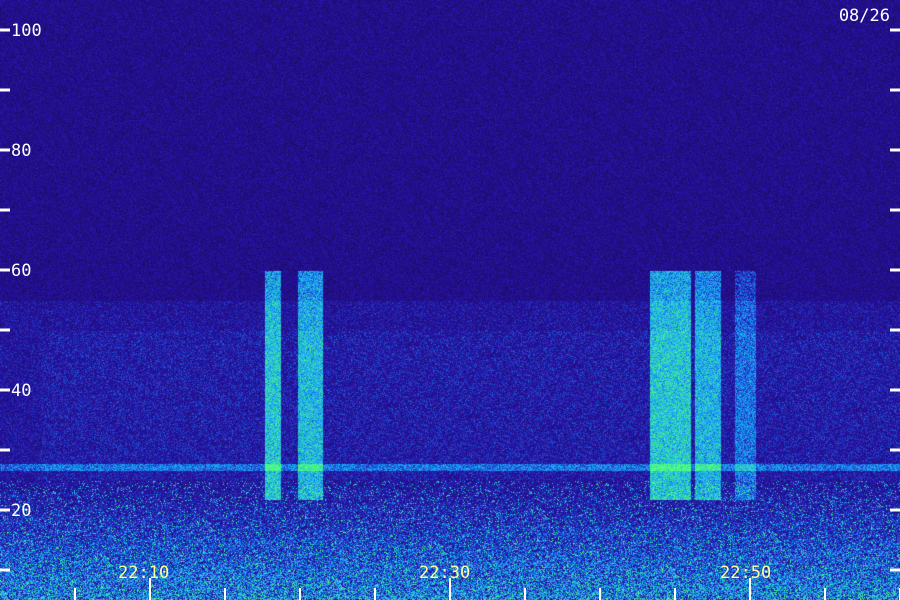 This screenshot has width=900, height=600. I want to click on date-label: 08/26, so click(864, 16).